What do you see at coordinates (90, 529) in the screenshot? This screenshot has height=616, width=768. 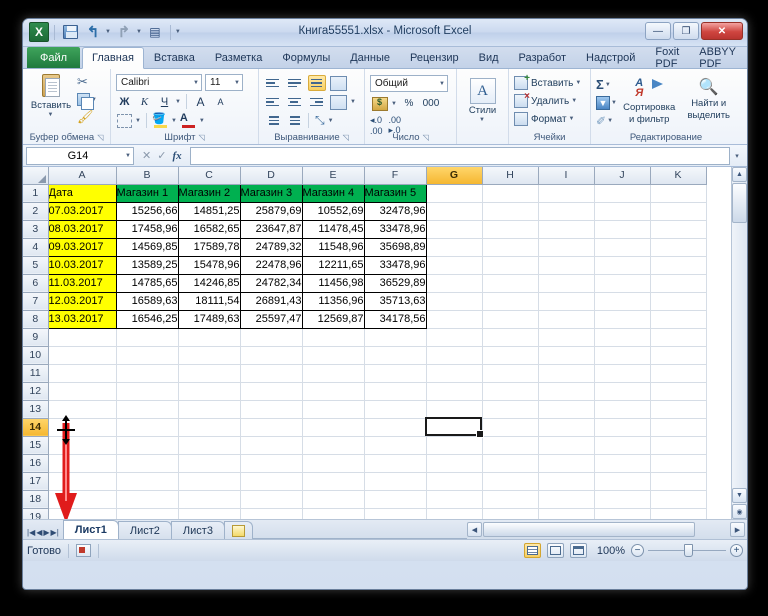 I see `sheet-tab-list1: Лист1` at bounding box center [90, 529].